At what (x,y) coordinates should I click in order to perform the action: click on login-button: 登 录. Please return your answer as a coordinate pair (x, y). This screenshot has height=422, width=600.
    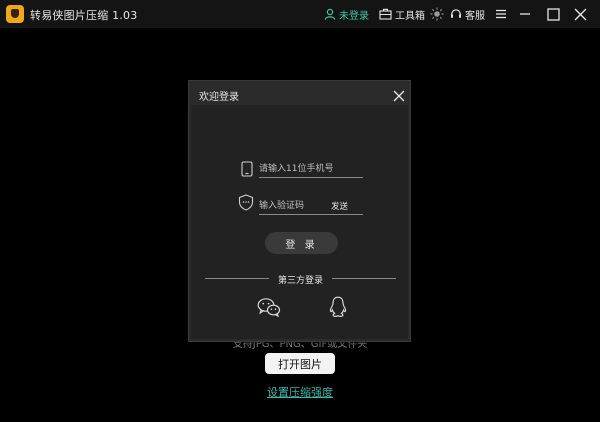
    Looking at the image, I should click on (301, 243).